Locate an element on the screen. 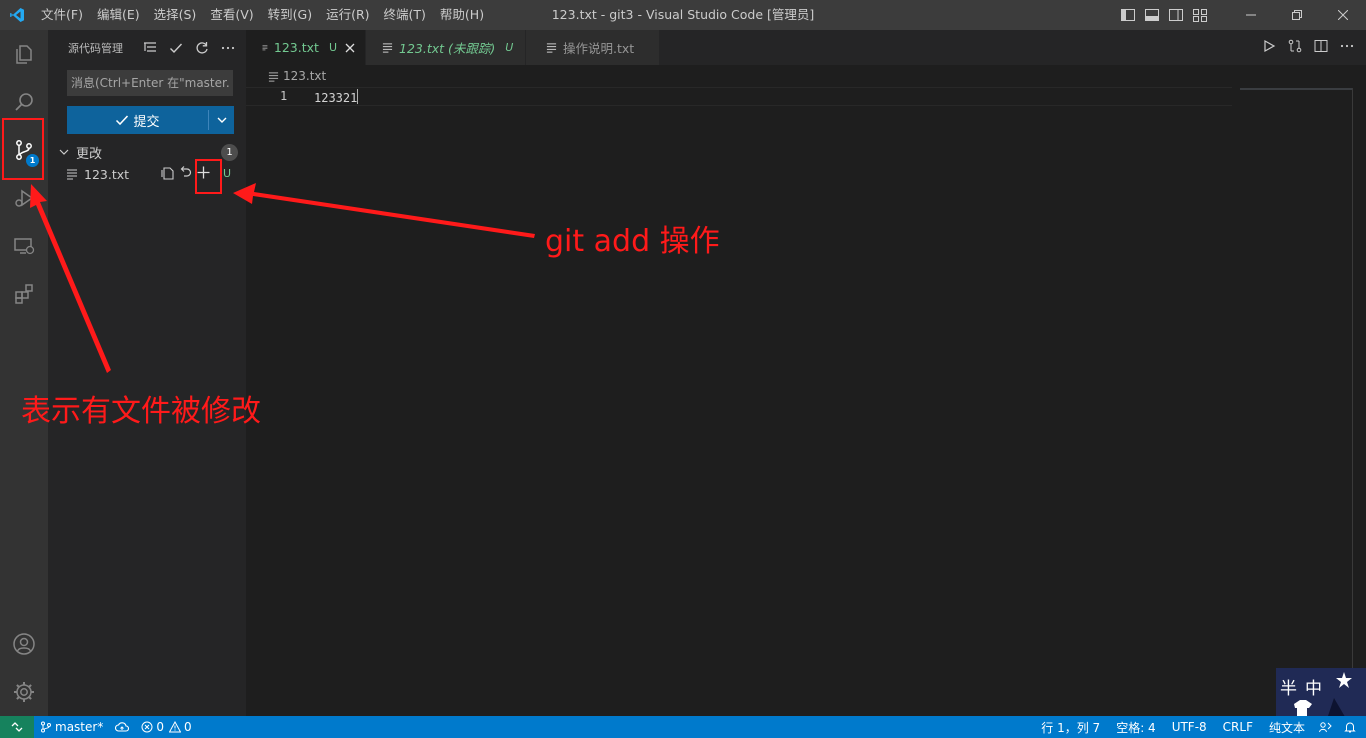 The image size is (1366, 738). remote-indicator-button is located at coordinates (17, 727).